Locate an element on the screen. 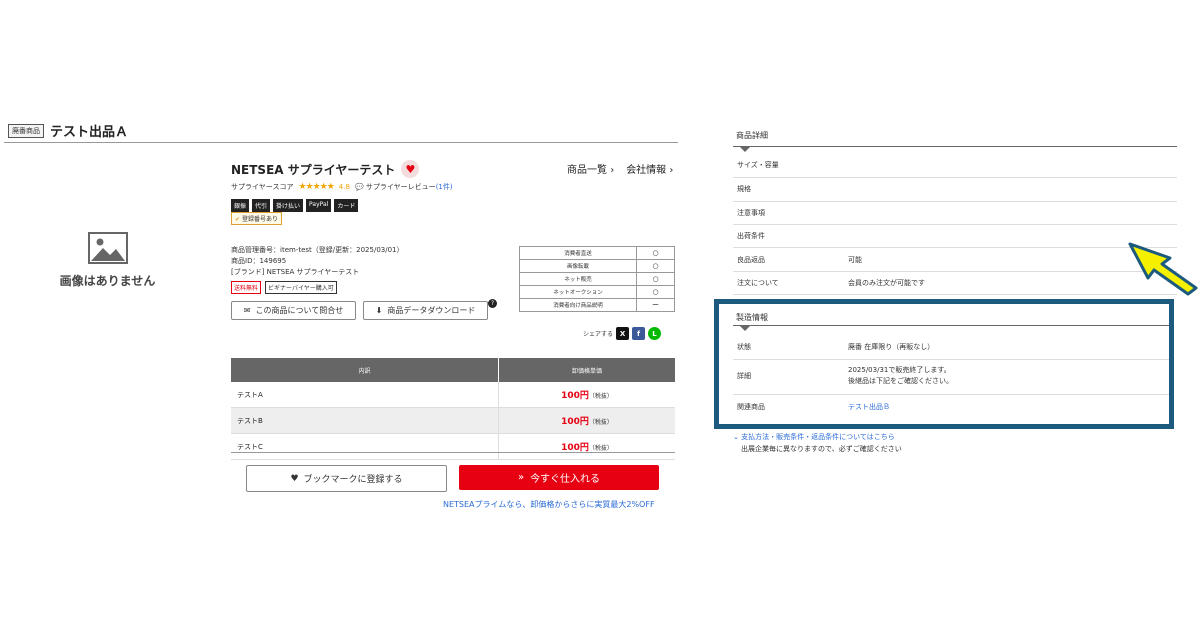 The image size is (1200, 630). facebook-share-button: f is located at coordinates (639, 333).